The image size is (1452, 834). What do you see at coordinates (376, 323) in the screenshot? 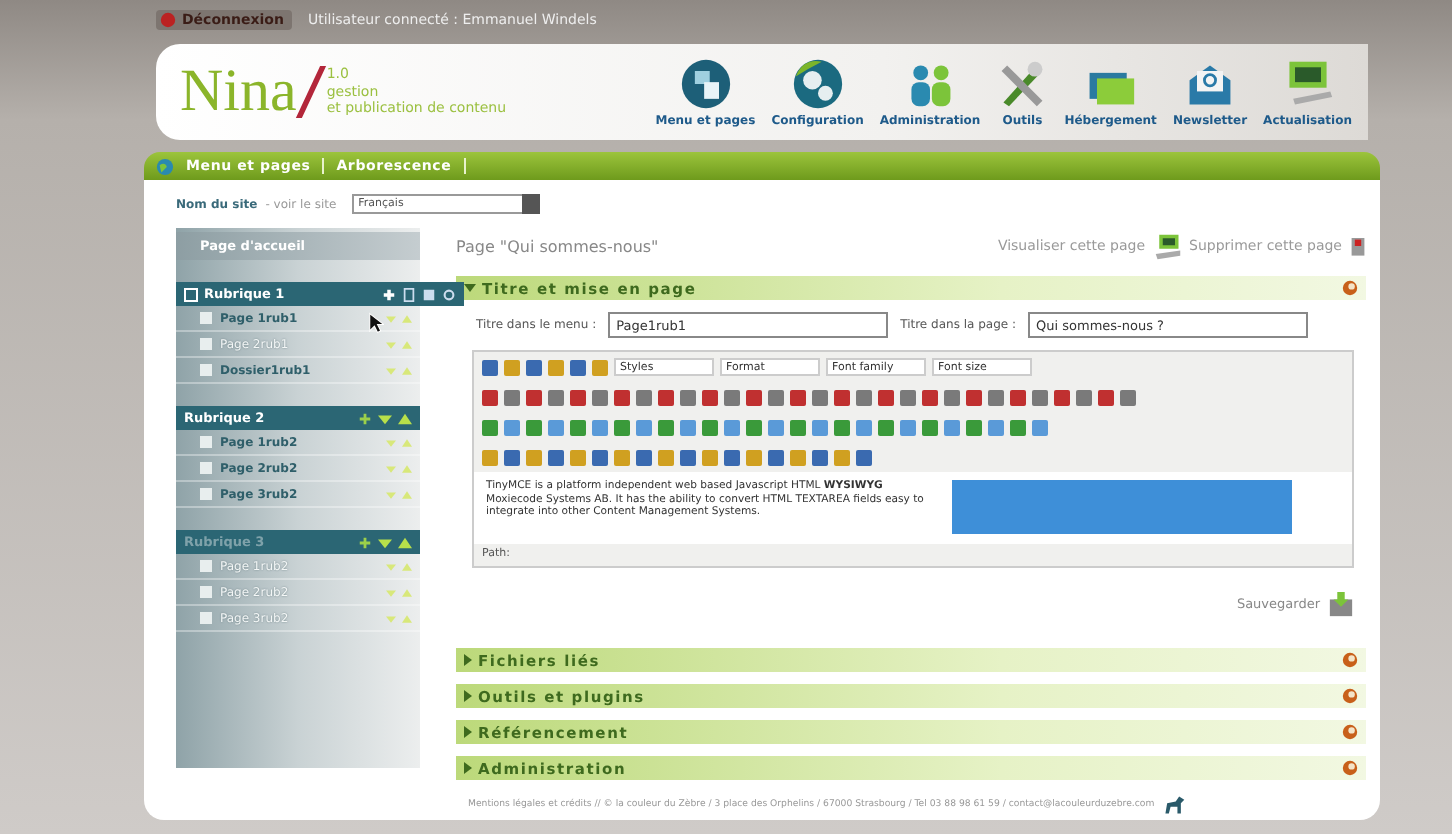
I see `cursor-icon` at bounding box center [376, 323].